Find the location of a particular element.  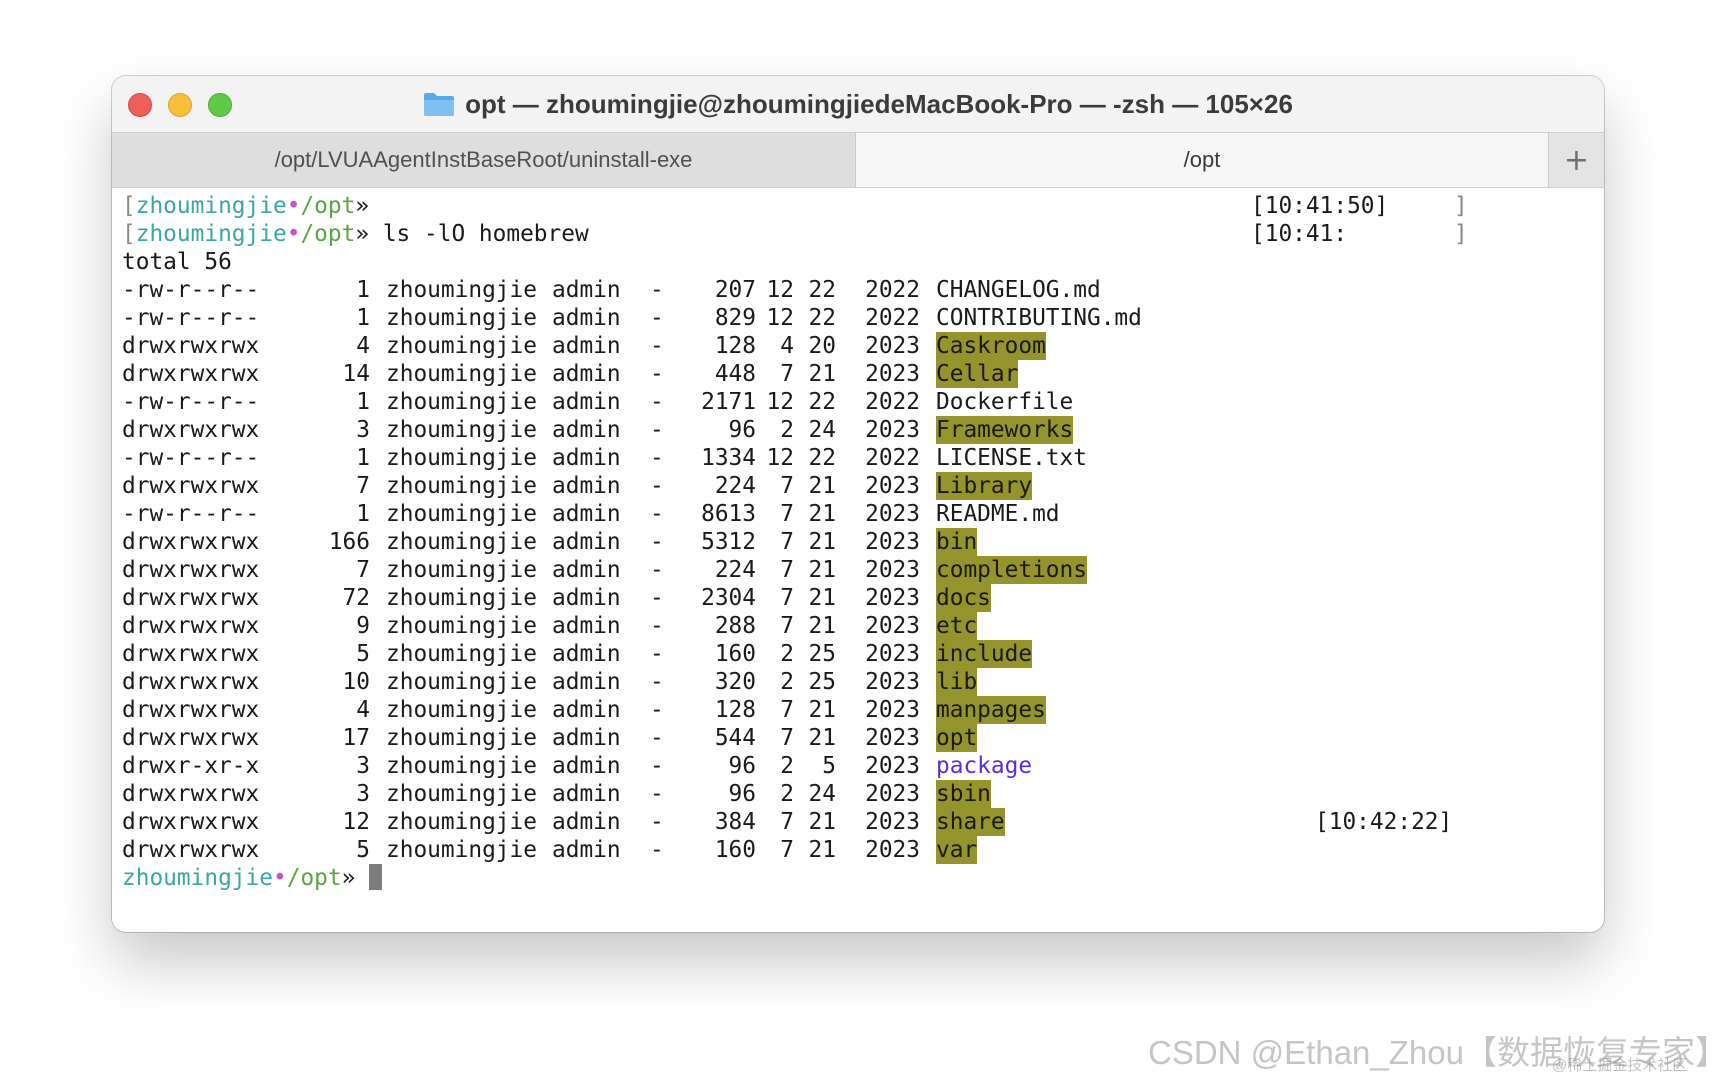

file-name: Library is located at coordinates (976, 486).